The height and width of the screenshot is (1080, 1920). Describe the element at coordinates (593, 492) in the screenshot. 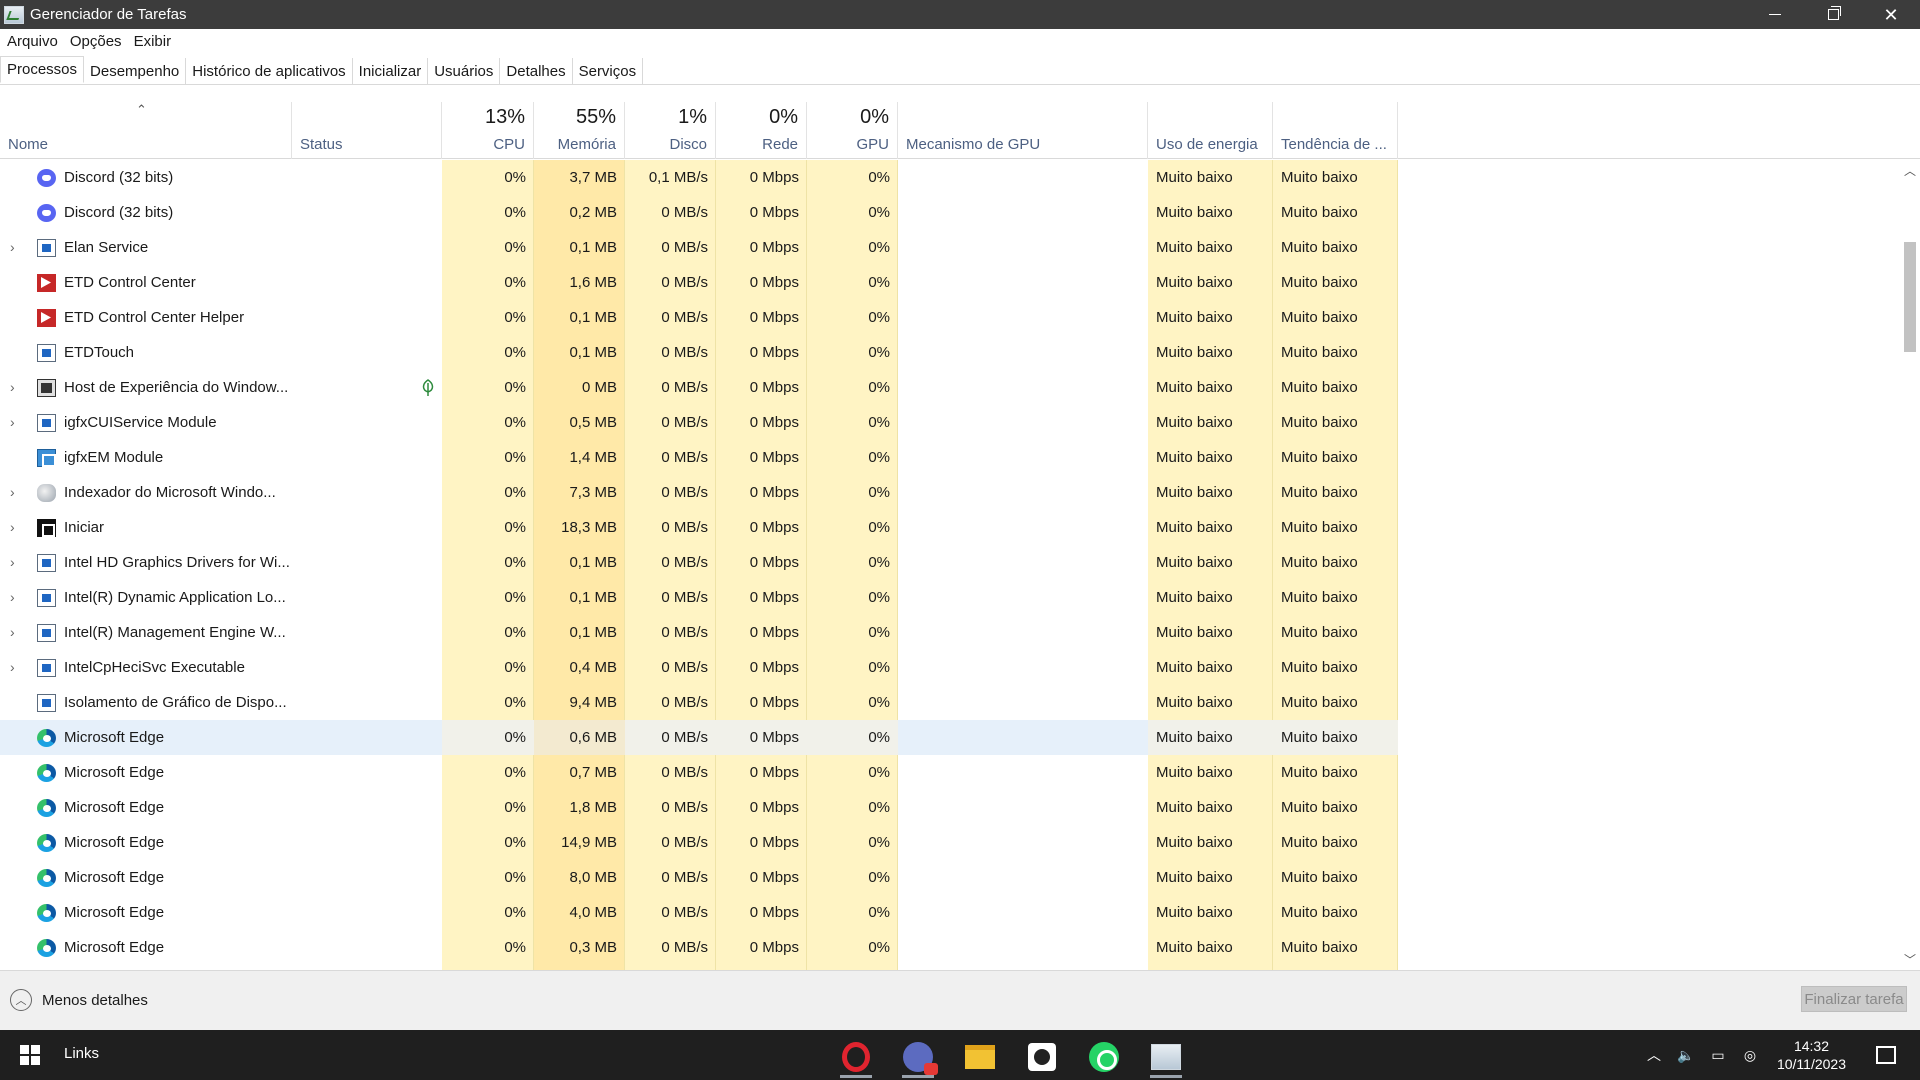

I see `memory-cell: 7,3 MB` at that location.